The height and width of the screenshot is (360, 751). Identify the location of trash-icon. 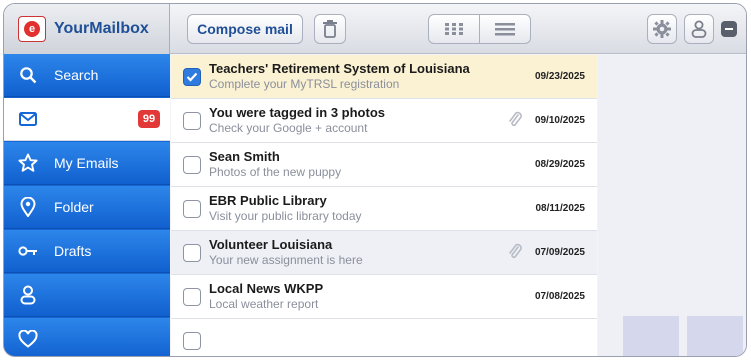
(330, 29).